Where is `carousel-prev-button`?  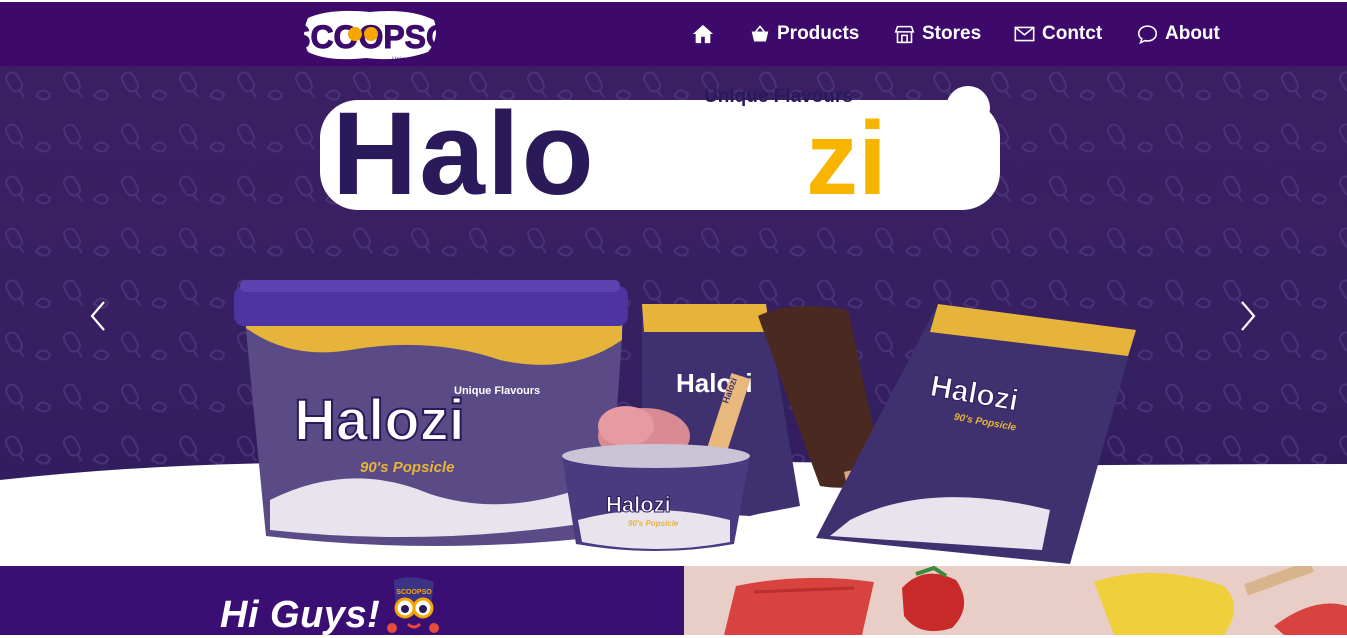
carousel-prev-button is located at coordinates (99, 316).